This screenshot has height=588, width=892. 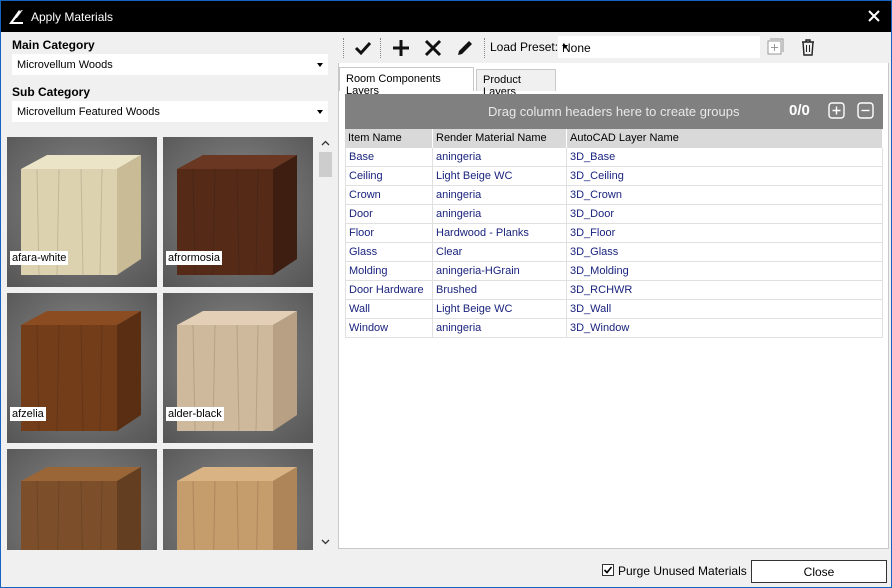 What do you see at coordinates (775, 47) in the screenshot?
I see `new-preset-icon` at bounding box center [775, 47].